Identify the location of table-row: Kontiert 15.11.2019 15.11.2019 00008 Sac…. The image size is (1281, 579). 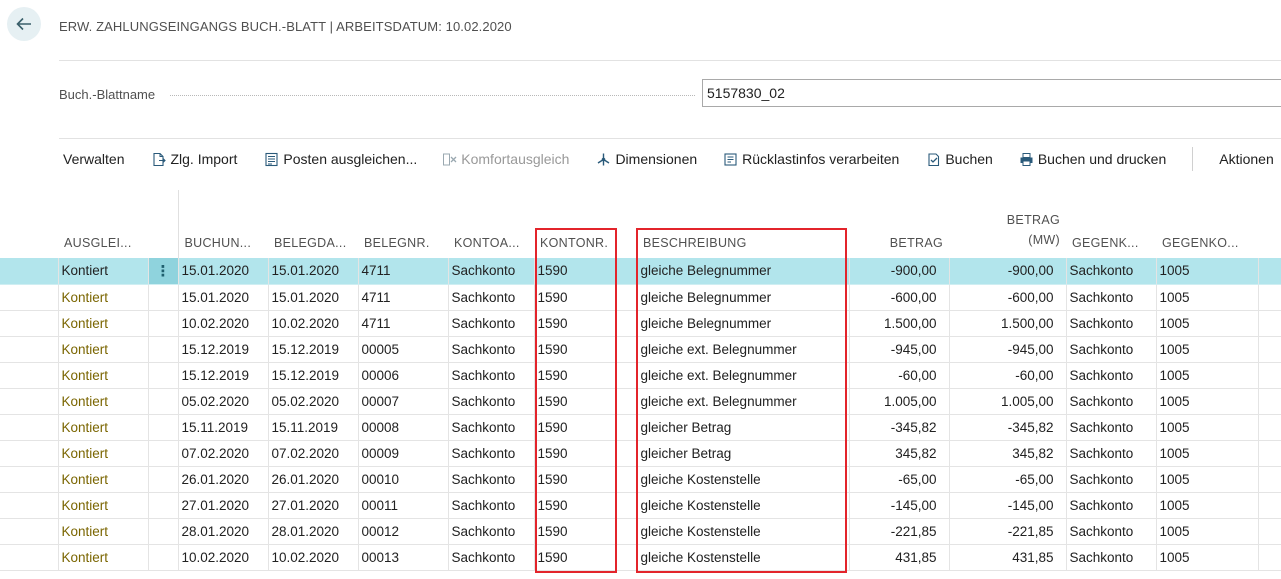
(640, 427).